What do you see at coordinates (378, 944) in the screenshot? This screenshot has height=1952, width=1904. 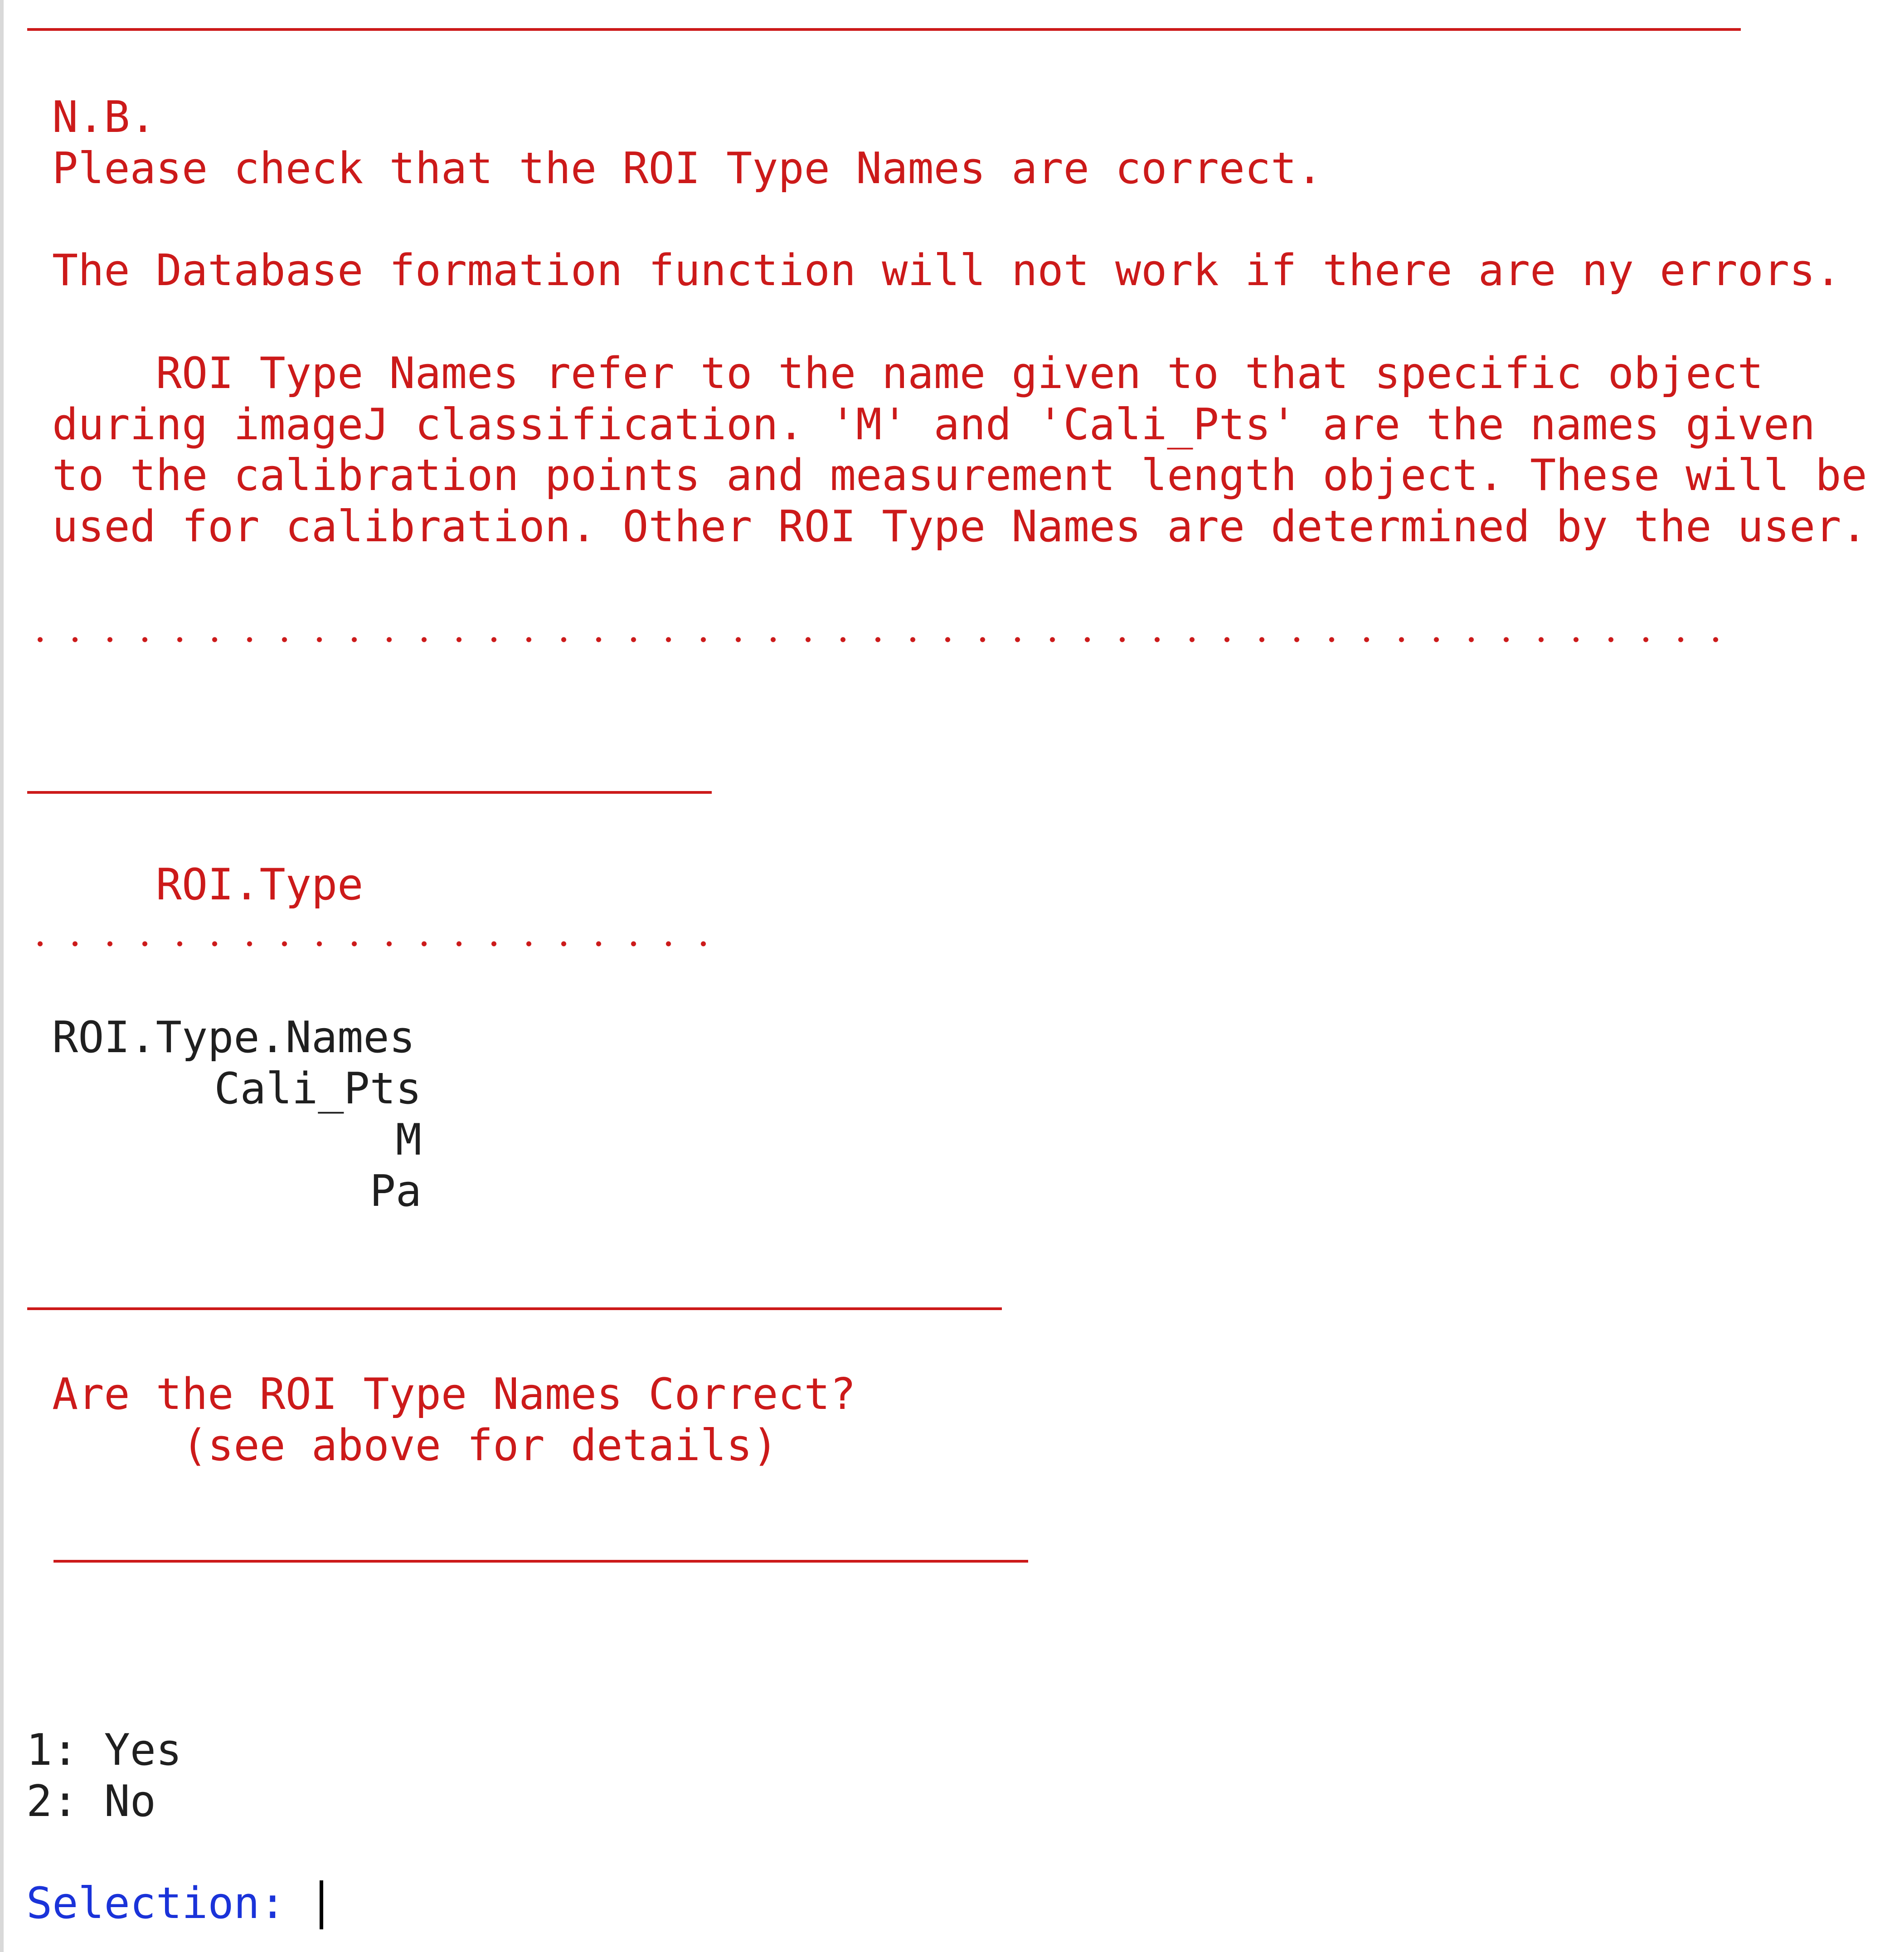 I see `section-dotted-line` at bounding box center [378, 944].